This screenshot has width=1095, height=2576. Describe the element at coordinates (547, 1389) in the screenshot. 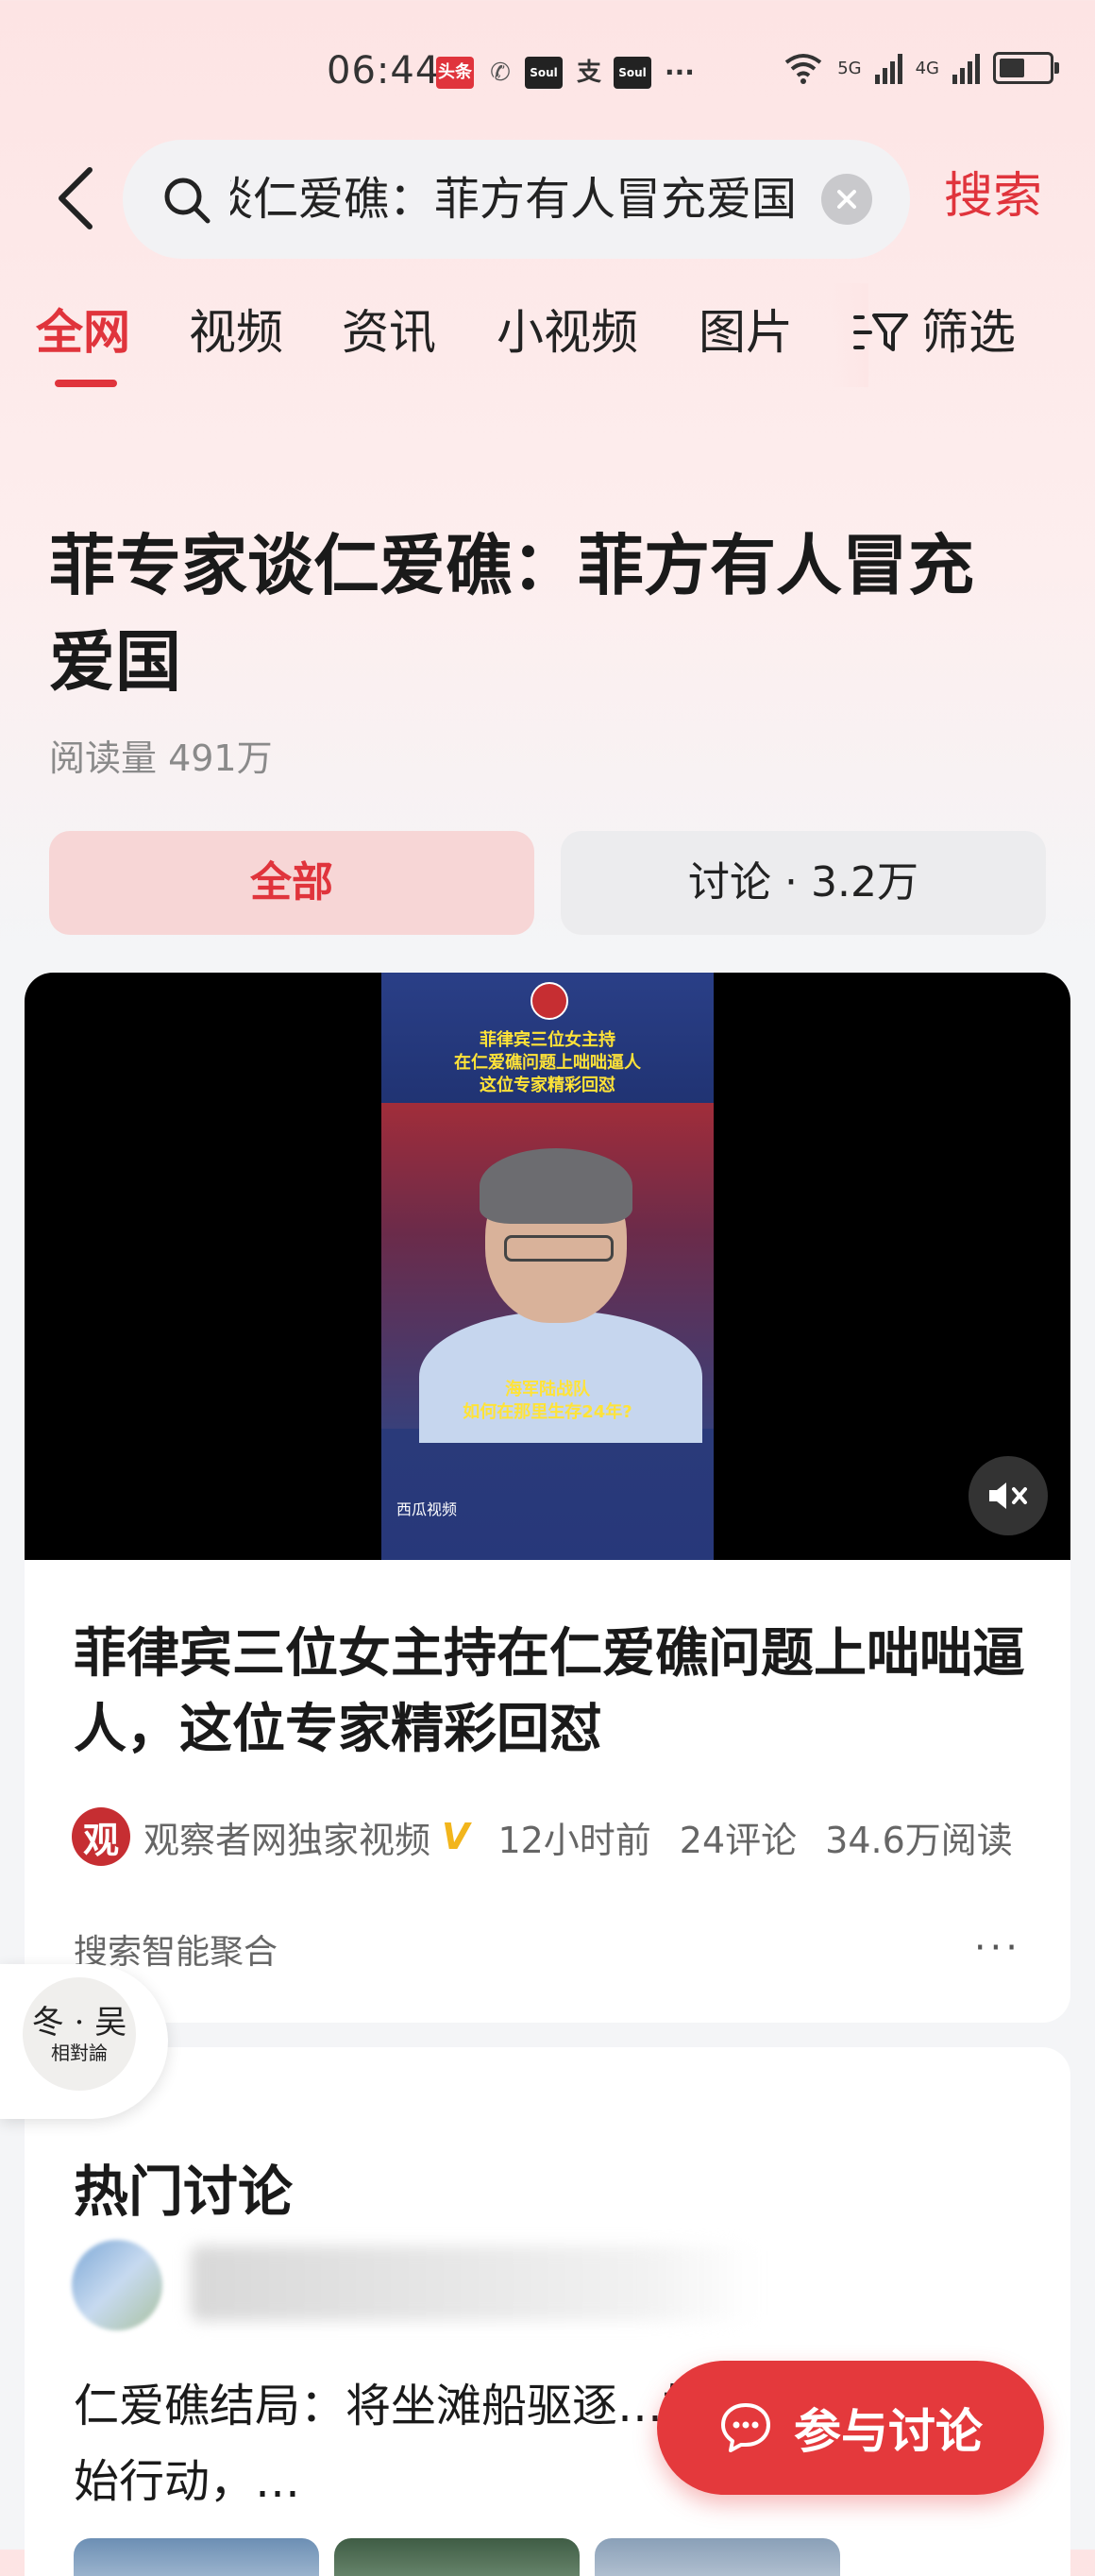

I see `video-subtitle-line-1: 海军陆战队` at that location.